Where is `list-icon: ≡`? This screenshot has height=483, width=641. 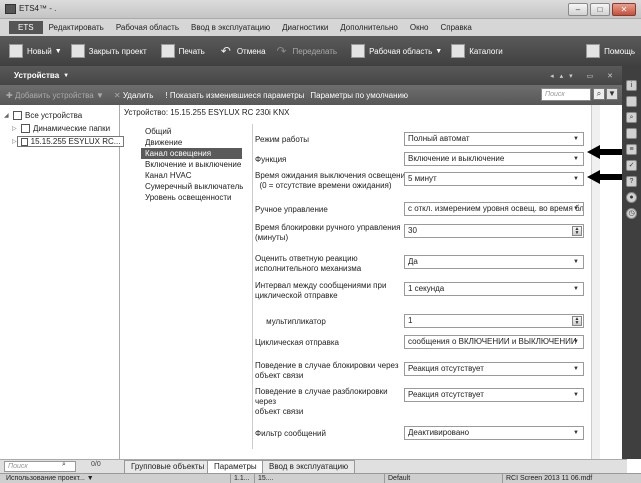
list-icon: ≡ is located at coordinates (631, 149).